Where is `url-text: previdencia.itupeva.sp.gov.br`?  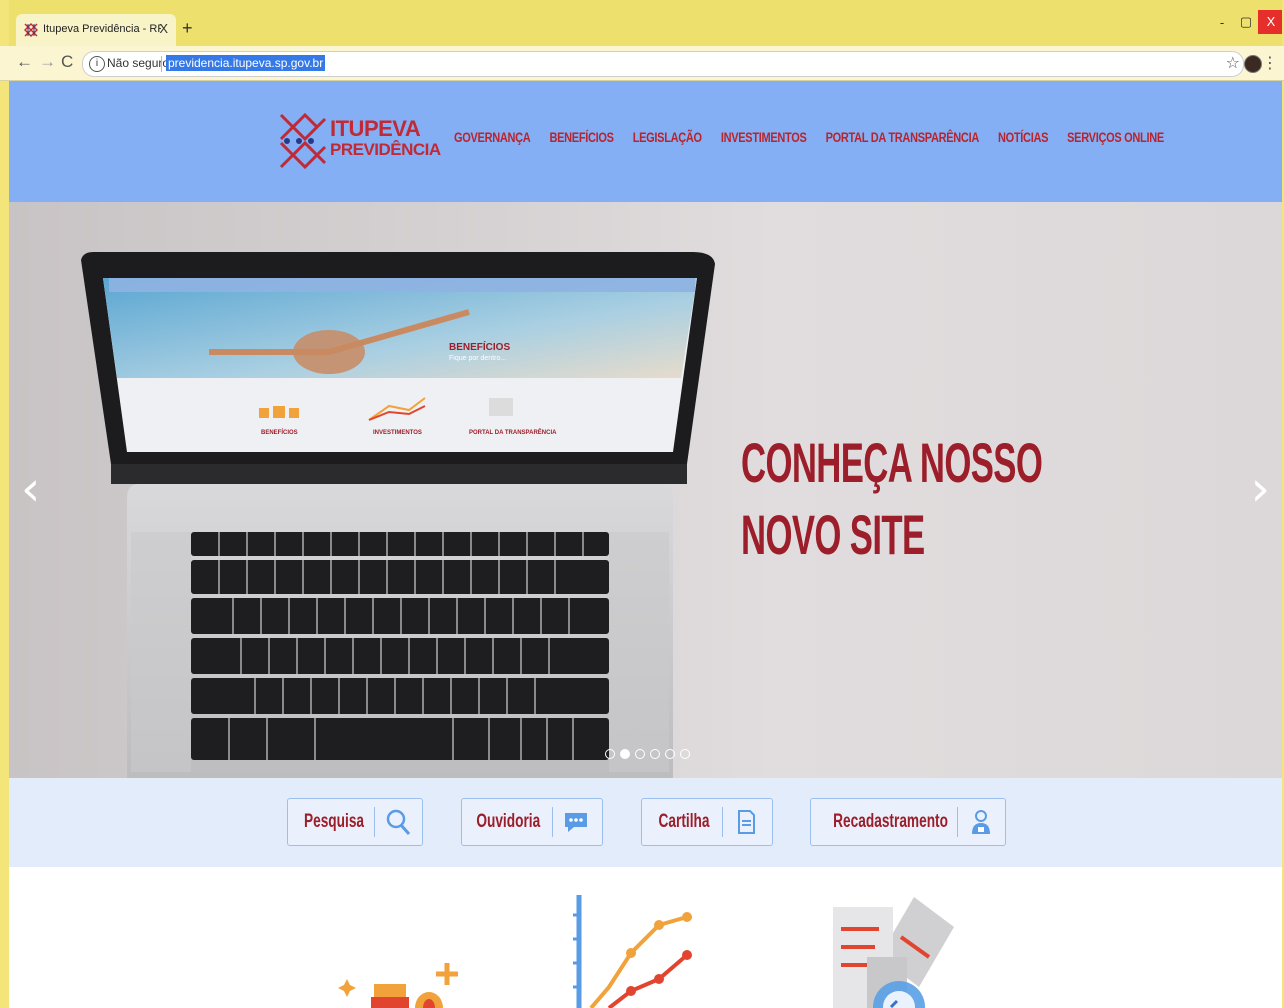
url-text: previdencia.itupeva.sp.gov.br is located at coordinates (246, 63).